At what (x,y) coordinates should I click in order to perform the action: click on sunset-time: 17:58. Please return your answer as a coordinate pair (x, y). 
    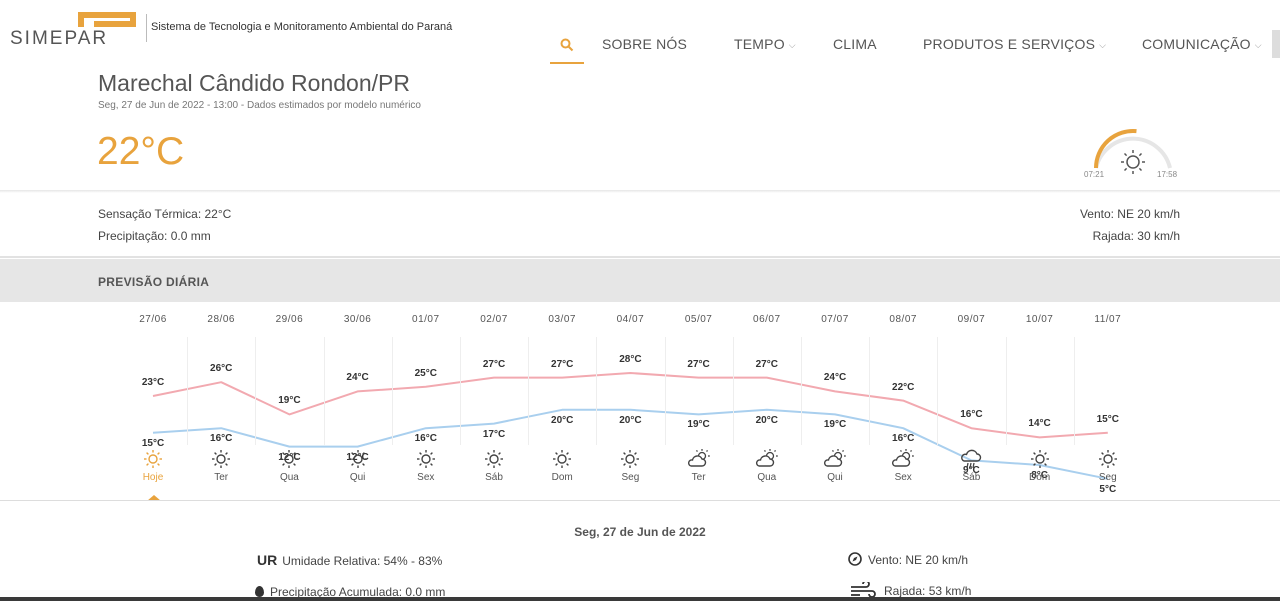
    Looking at the image, I should click on (1167, 174).